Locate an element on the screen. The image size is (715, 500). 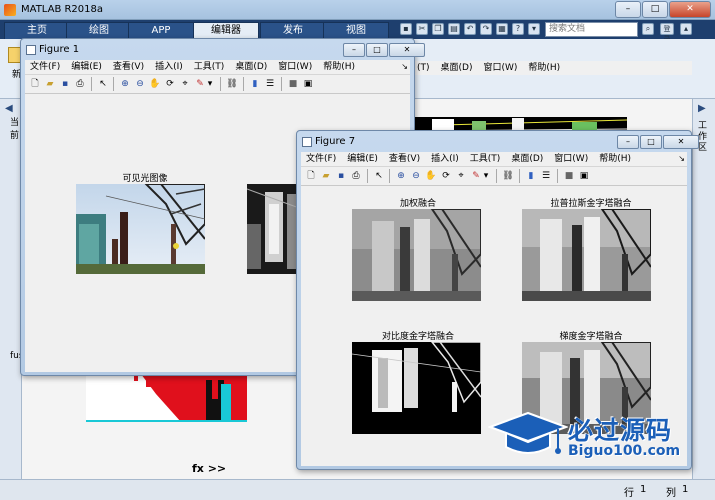
search-documentation-input: 搜索文档 is located at coordinates (591, 29).